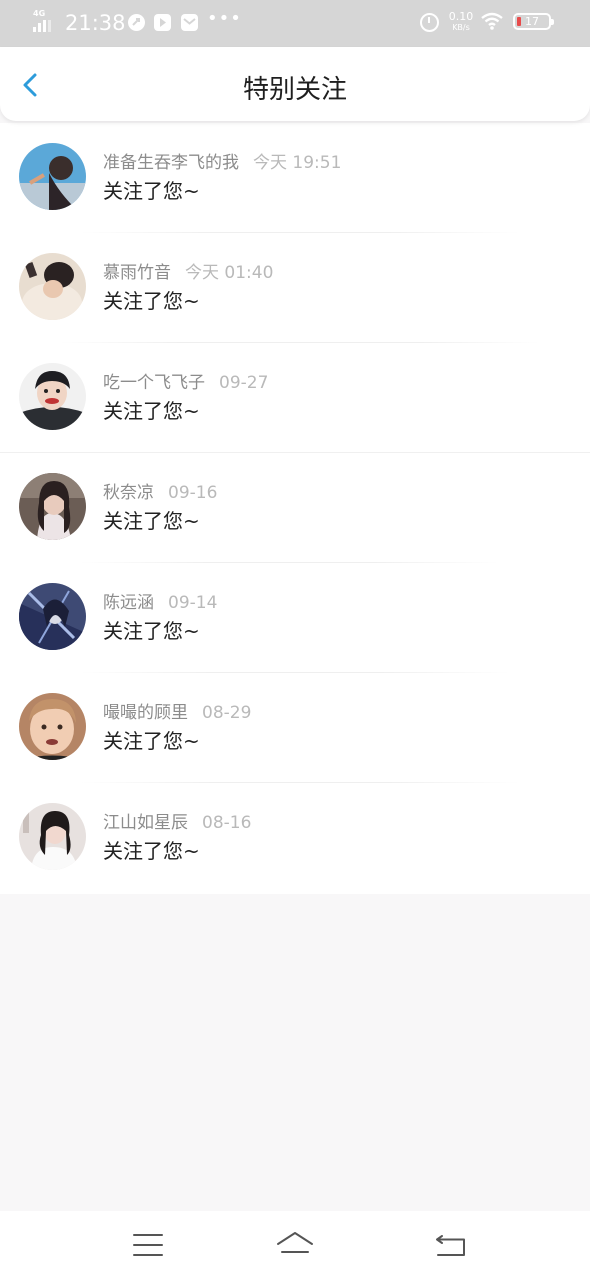  What do you see at coordinates (95, 23) in the screenshot?
I see `status-time: 21:38` at bounding box center [95, 23].